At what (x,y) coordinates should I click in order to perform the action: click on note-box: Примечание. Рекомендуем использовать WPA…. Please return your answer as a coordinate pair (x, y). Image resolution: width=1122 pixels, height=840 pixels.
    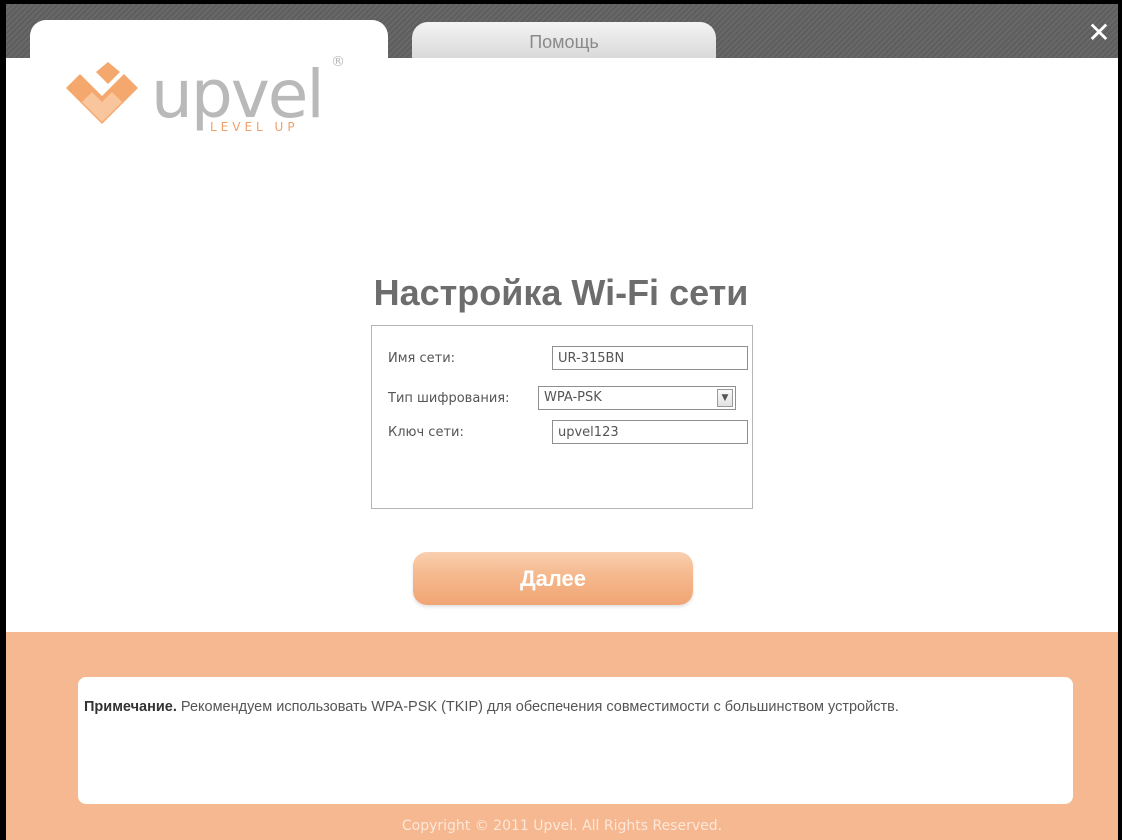
    Looking at the image, I should click on (575, 740).